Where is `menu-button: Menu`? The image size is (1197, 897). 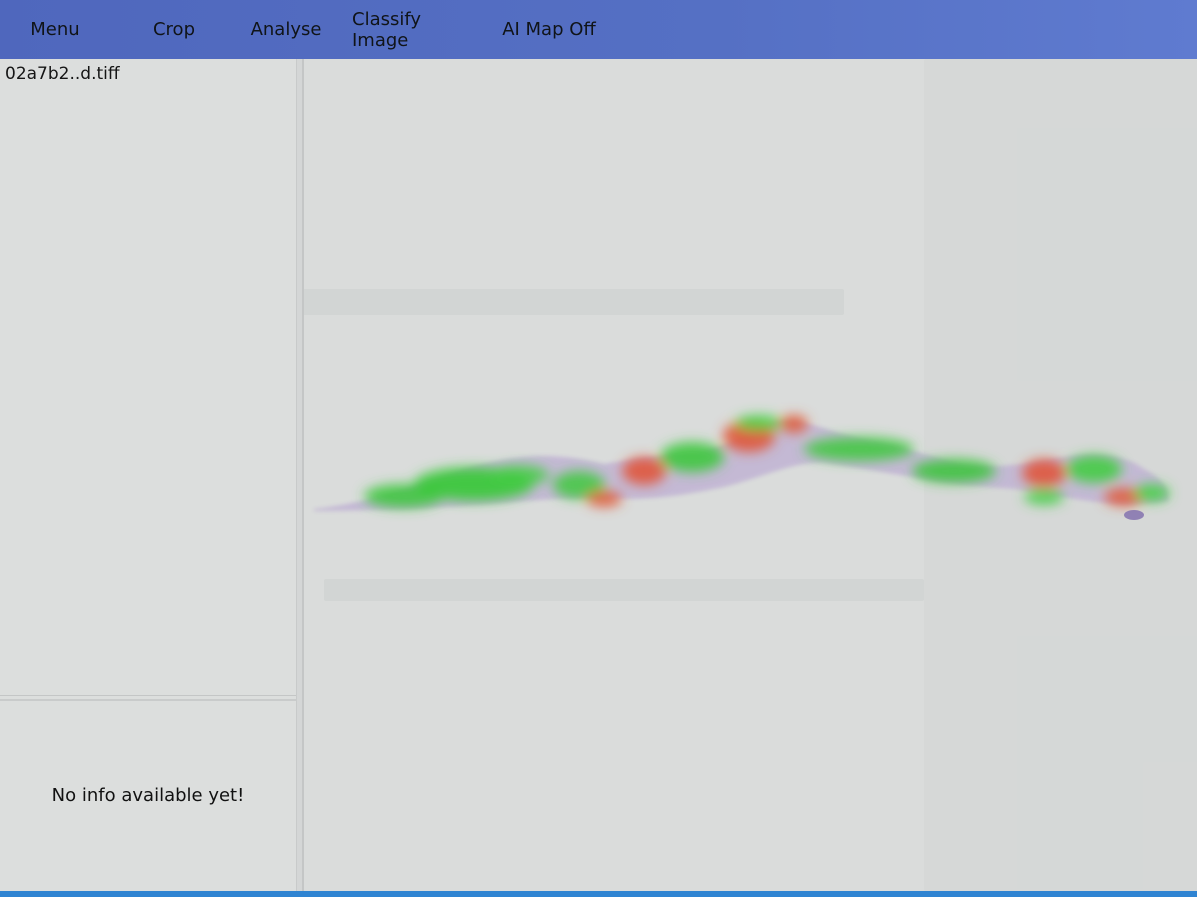 menu-button: Menu is located at coordinates (55, 29).